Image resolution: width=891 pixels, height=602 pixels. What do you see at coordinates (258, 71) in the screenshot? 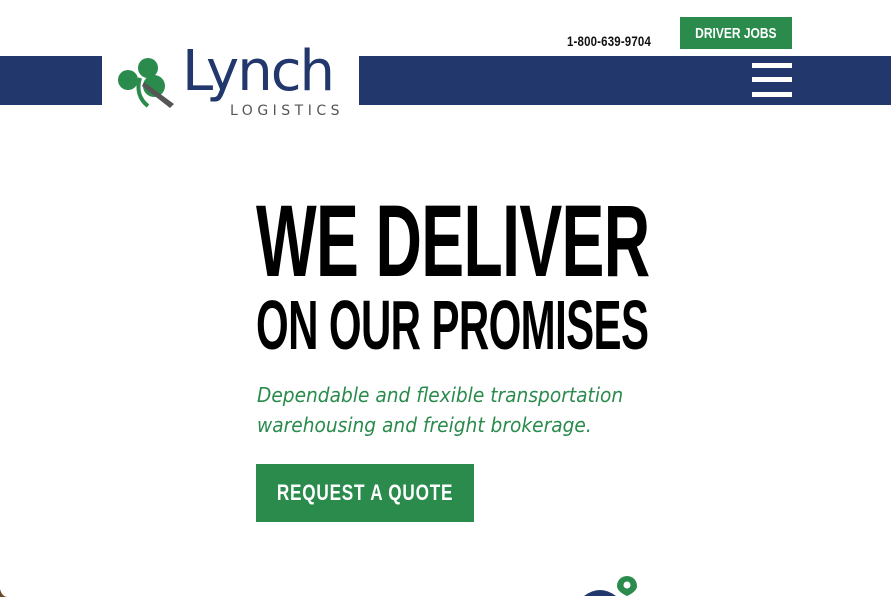
I see `logo-wordmark: Lynch` at bounding box center [258, 71].